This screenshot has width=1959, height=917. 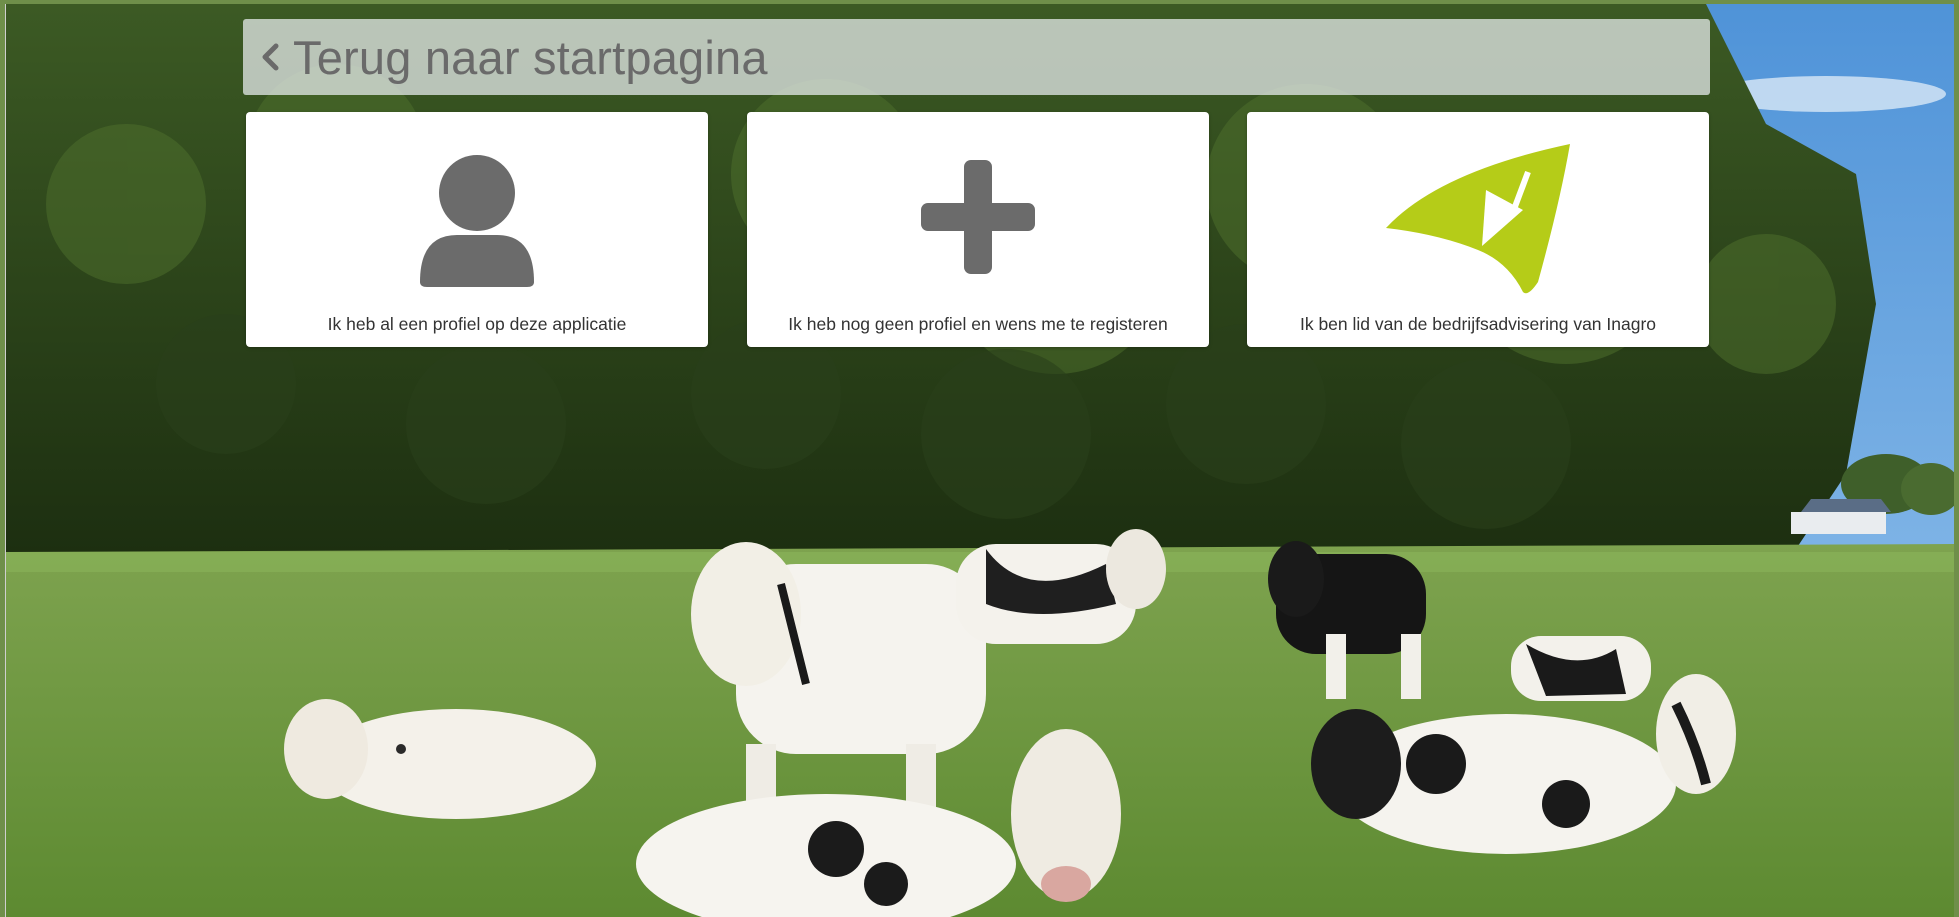 What do you see at coordinates (477, 217) in the screenshot?
I see `user-icon` at bounding box center [477, 217].